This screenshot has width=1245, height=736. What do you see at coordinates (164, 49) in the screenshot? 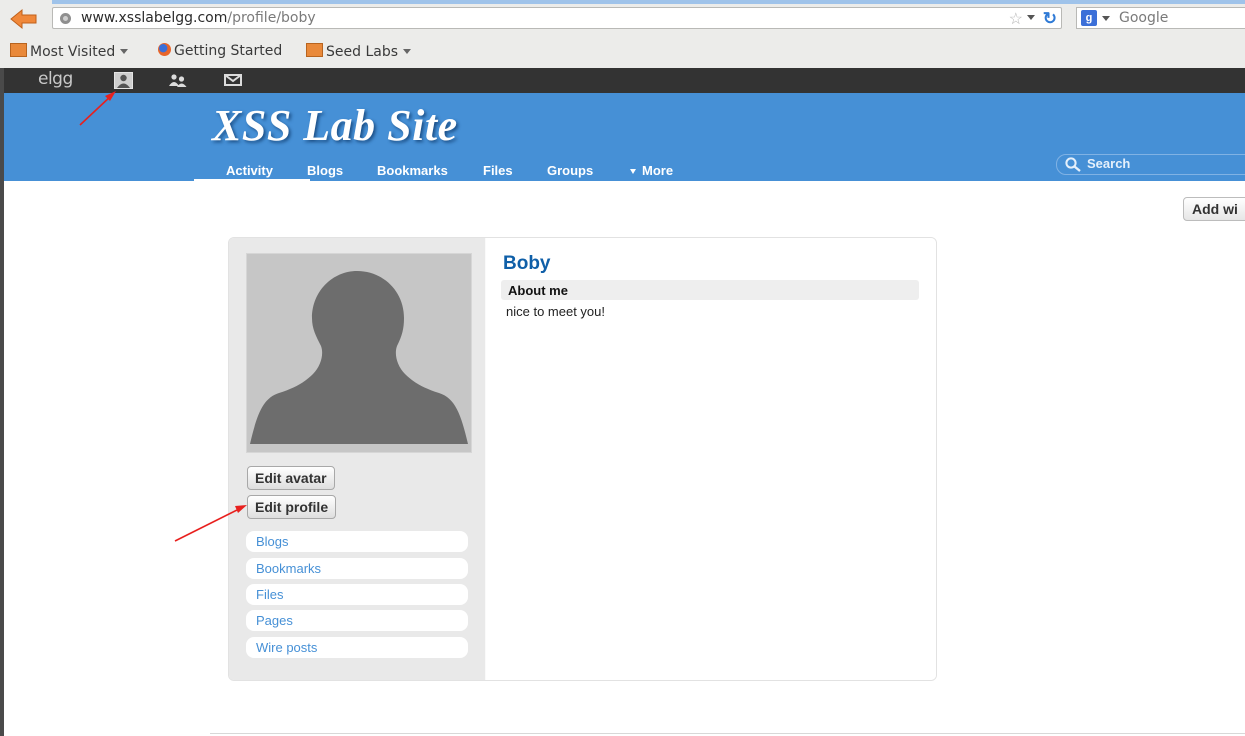
I see `firefox-icon` at bounding box center [164, 49].